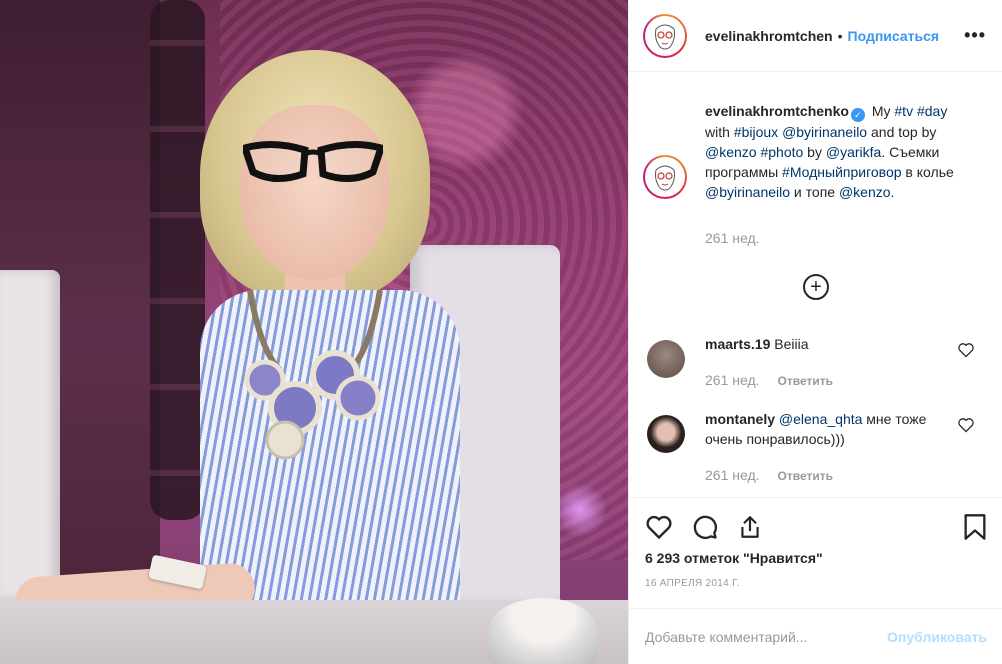 Image resolution: width=1002 pixels, height=664 pixels. Describe the element at coordinates (814, 152) in the screenshot. I see `caption-text-segment: by` at that location.